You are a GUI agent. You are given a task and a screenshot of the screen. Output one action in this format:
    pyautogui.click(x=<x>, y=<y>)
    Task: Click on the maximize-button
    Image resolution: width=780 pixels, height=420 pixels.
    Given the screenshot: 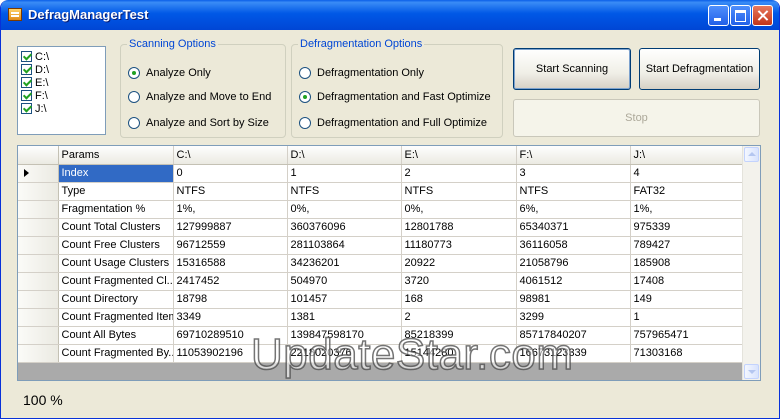 What is the action you would take?
    pyautogui.click(x=740, y=15)
    